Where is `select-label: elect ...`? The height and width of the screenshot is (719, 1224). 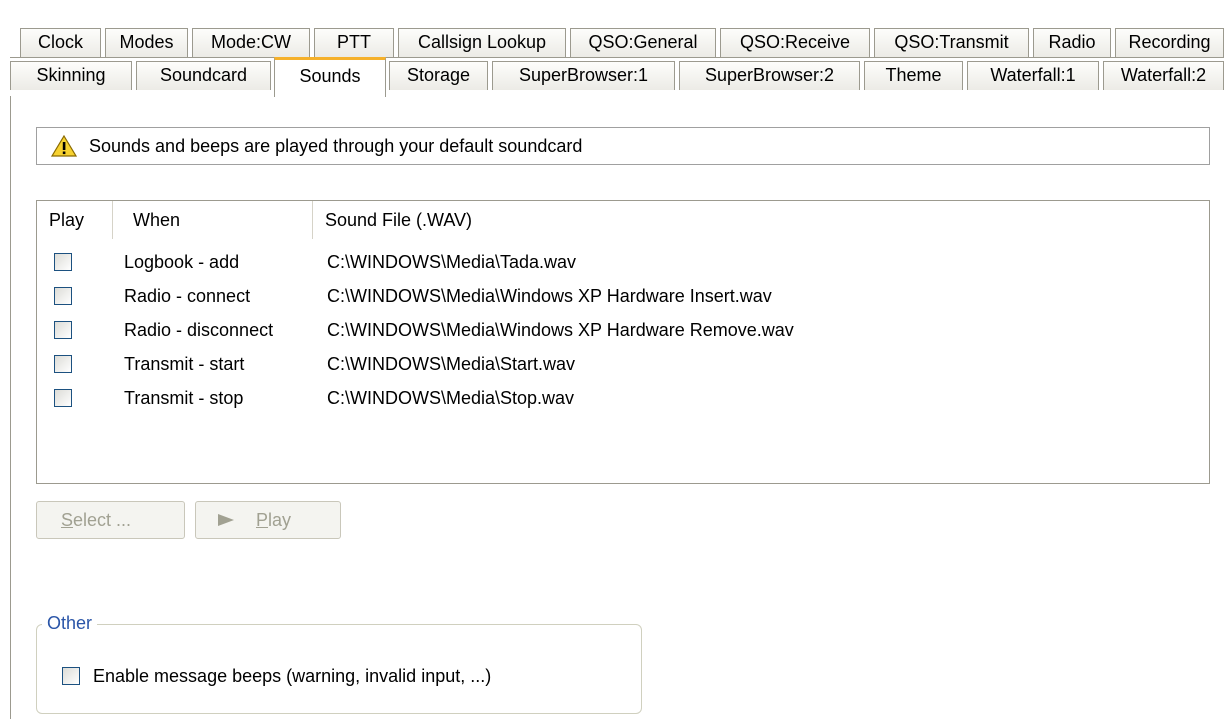 select-label: elect ... is located at coordinates (102, 520).